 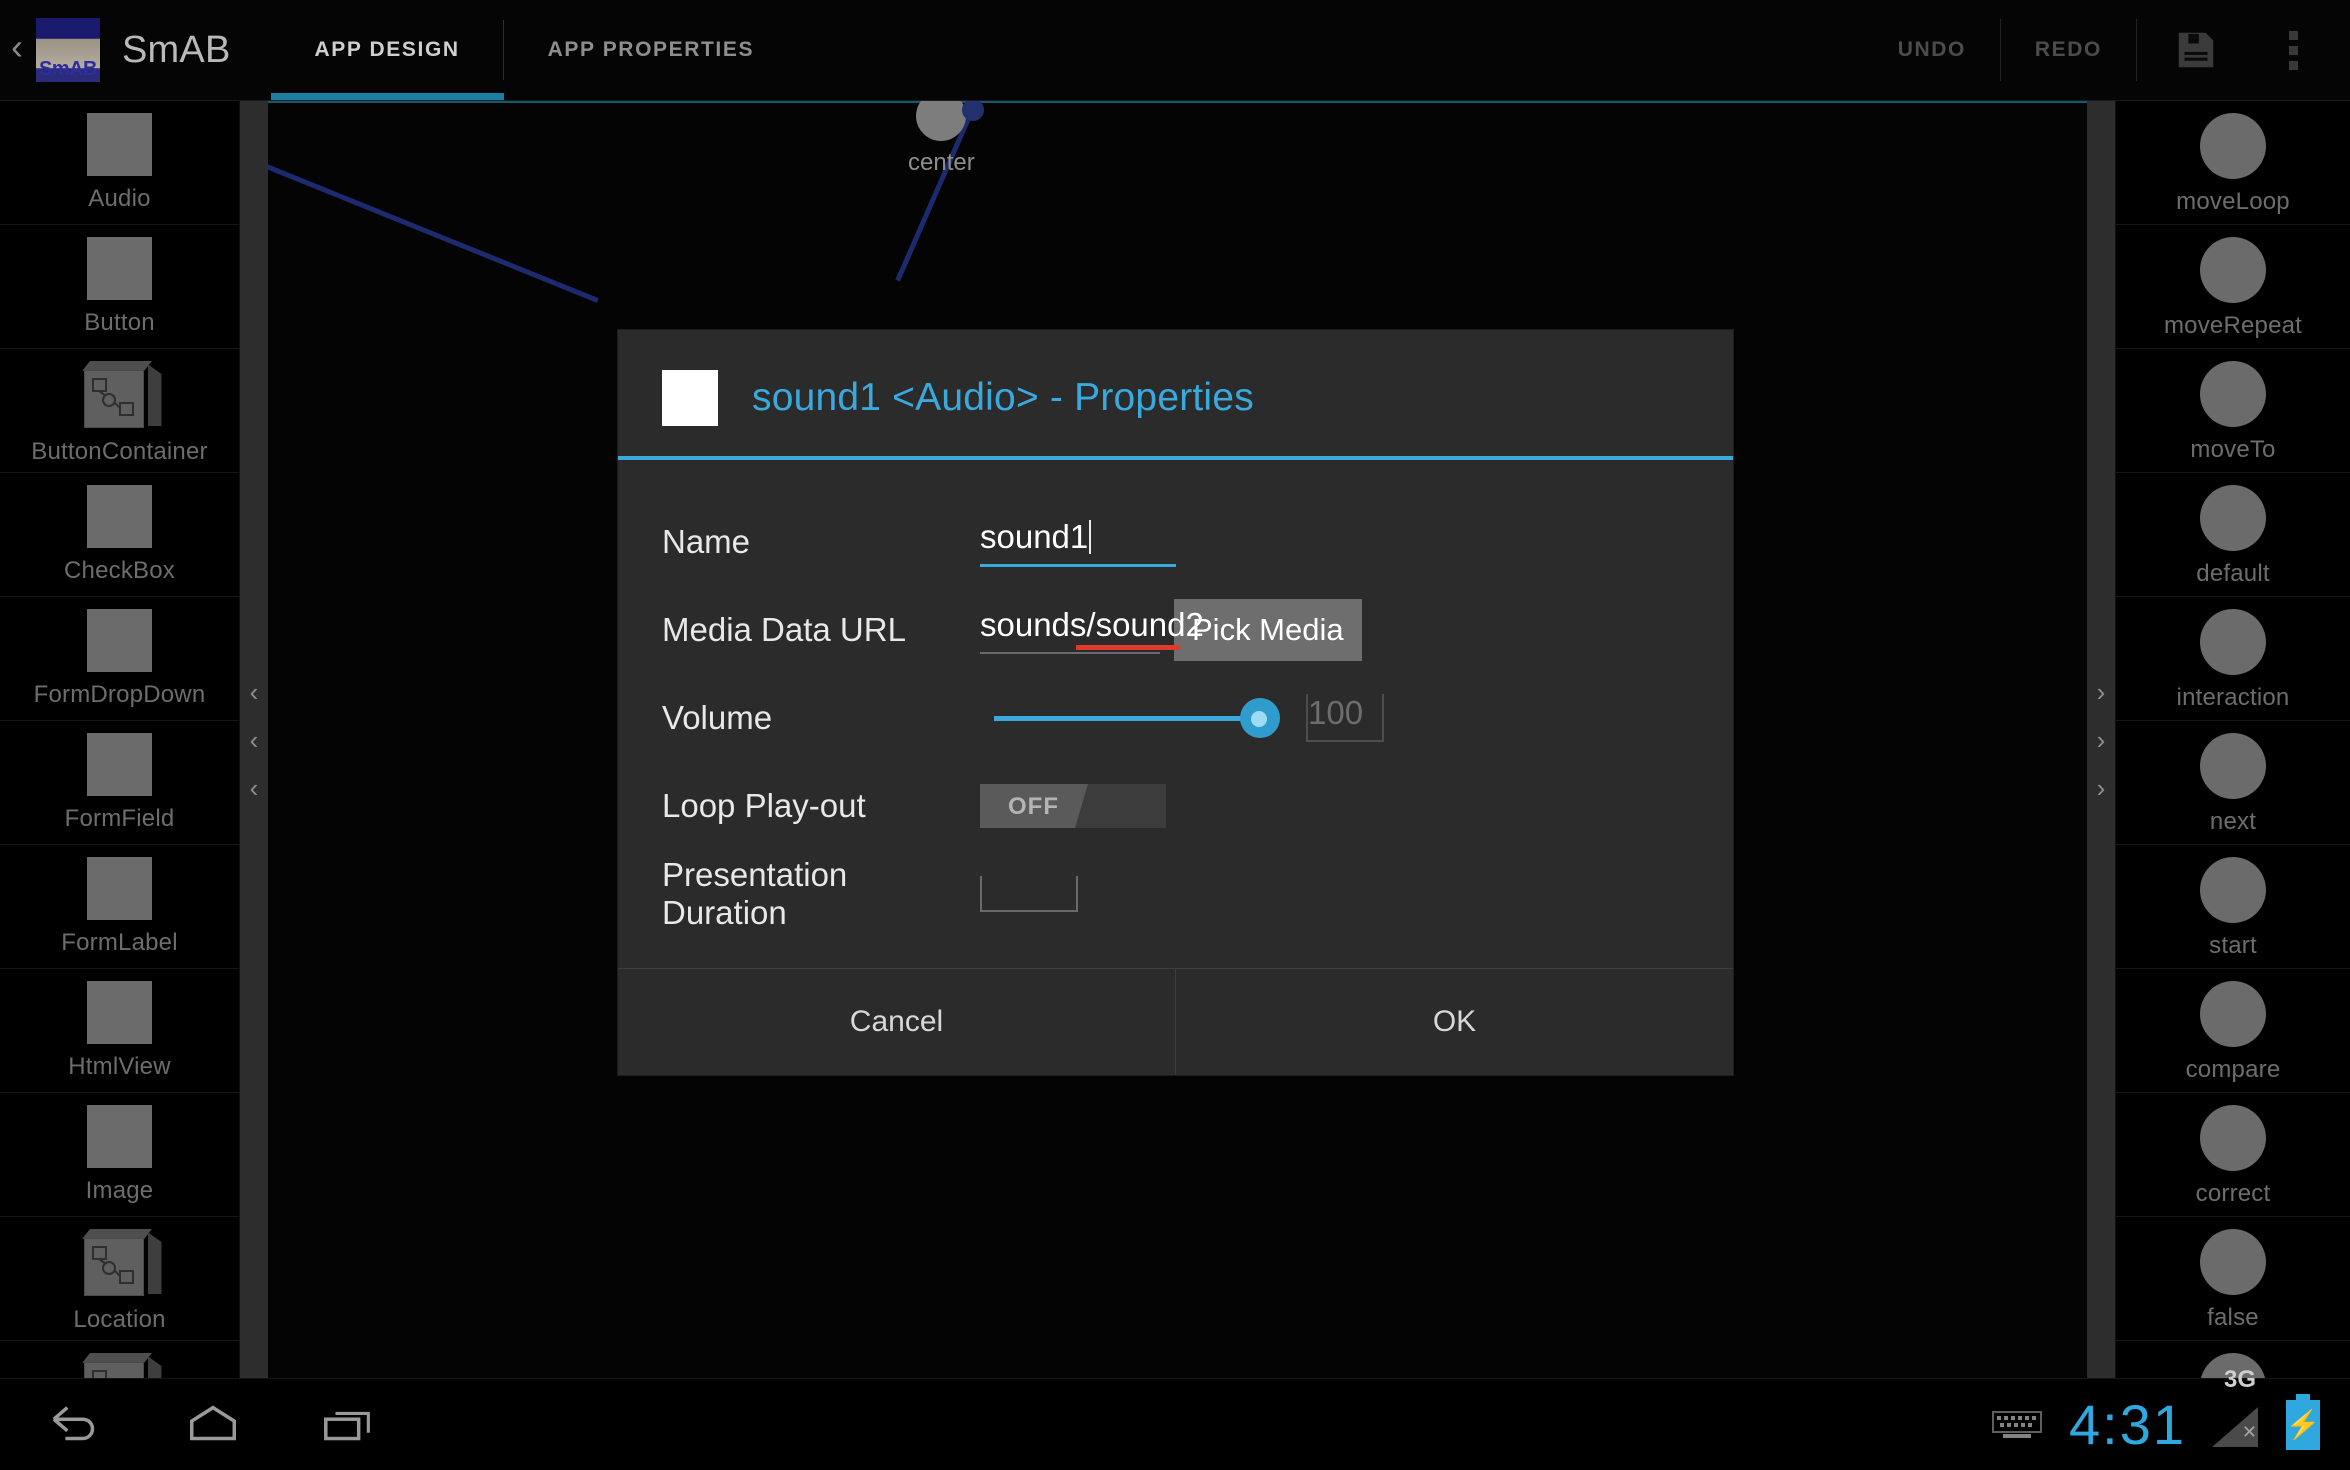 I want to click on system-navigation-bar: 4:31 ✕ 3G ⚡, so click(x=1175, y=1418).